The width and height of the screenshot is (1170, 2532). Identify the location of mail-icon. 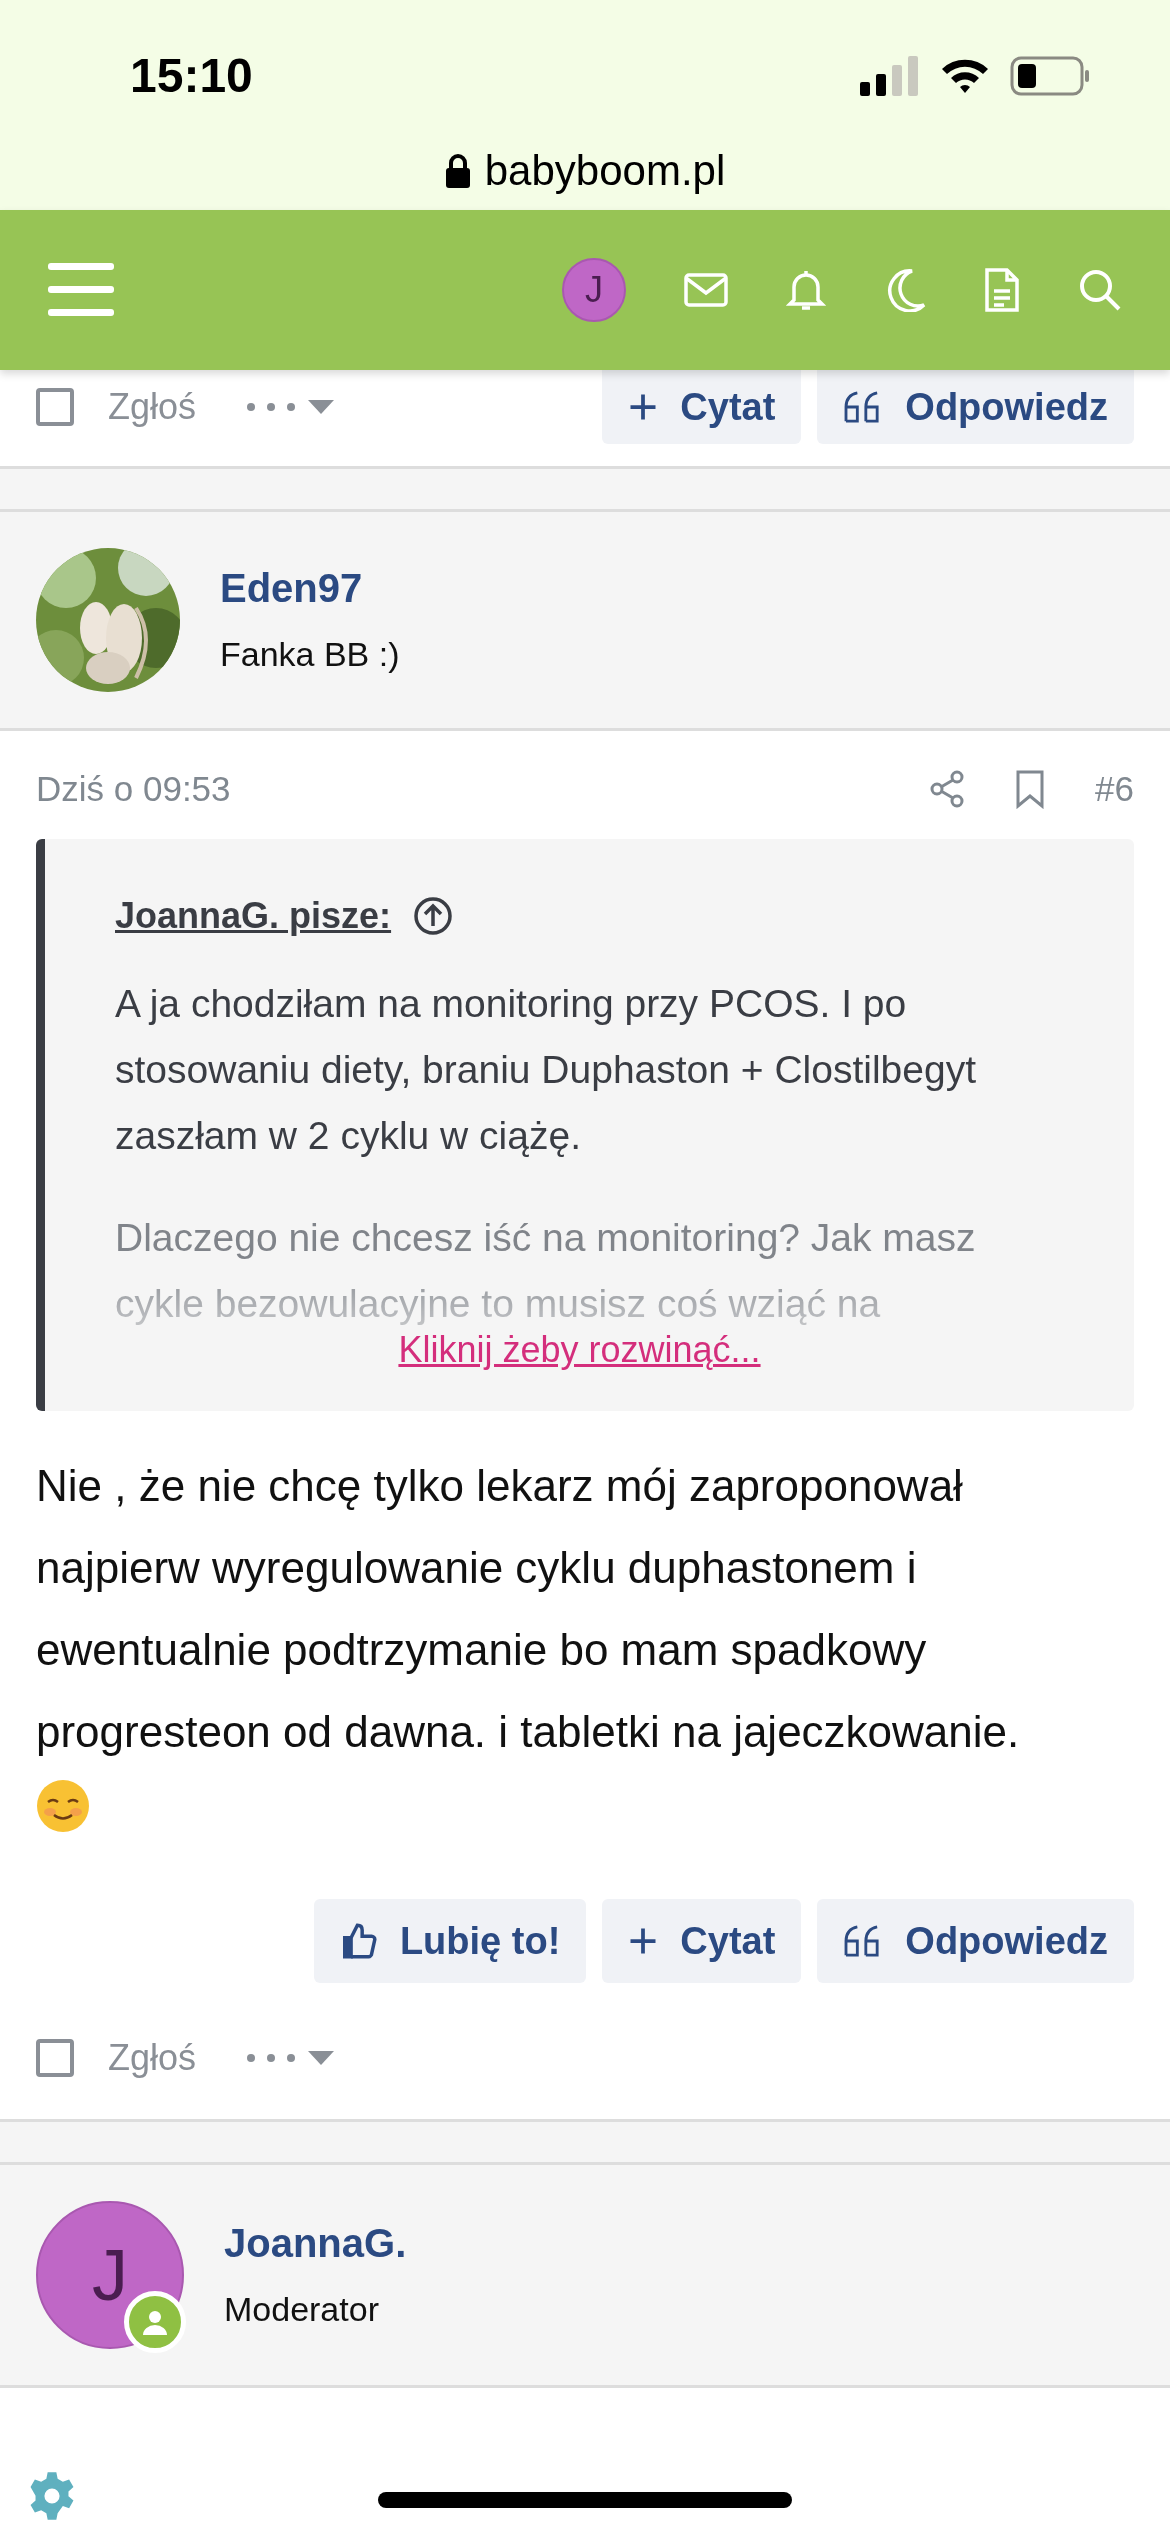
(706, 290).